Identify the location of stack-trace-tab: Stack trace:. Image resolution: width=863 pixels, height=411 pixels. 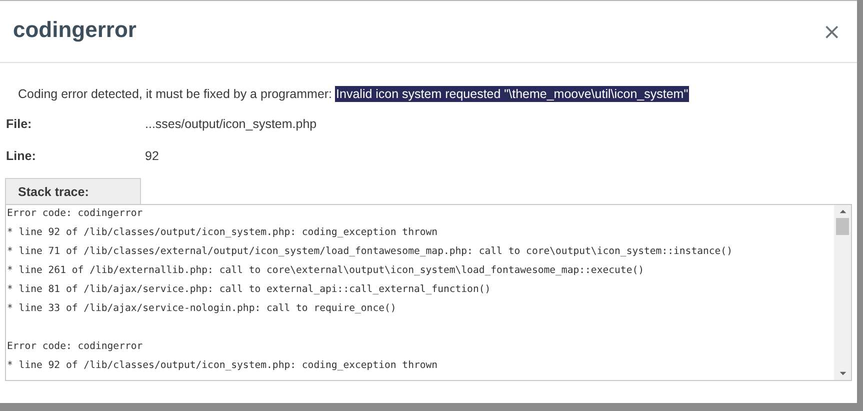
(73, 191).